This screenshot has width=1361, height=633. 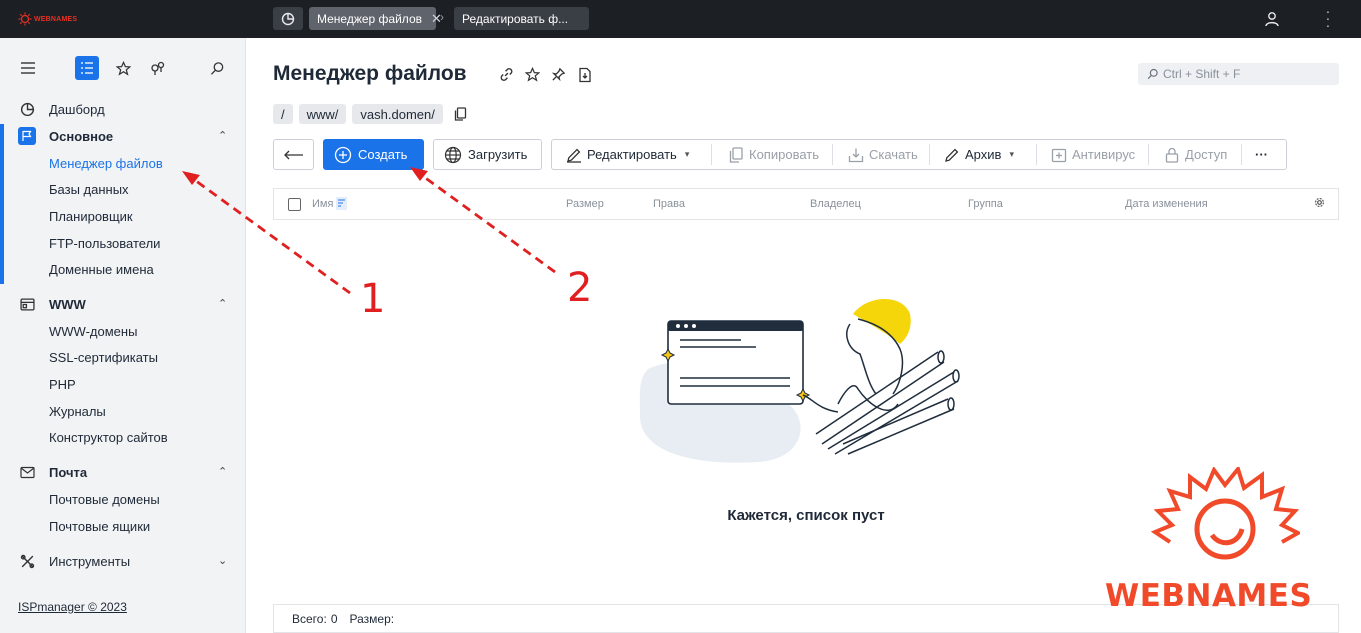 I want to click on annotation-number-1: 1, so click(x=373, y=299).